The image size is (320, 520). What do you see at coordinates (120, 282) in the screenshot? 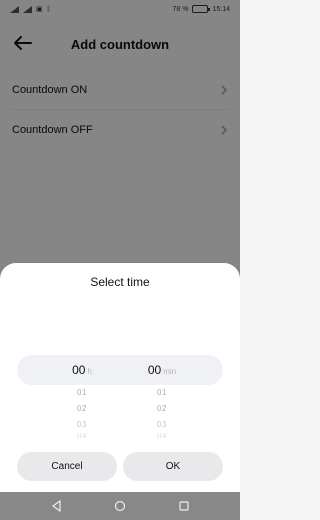
I see `sheet-title: Select time` at bounding box center [120, 282].